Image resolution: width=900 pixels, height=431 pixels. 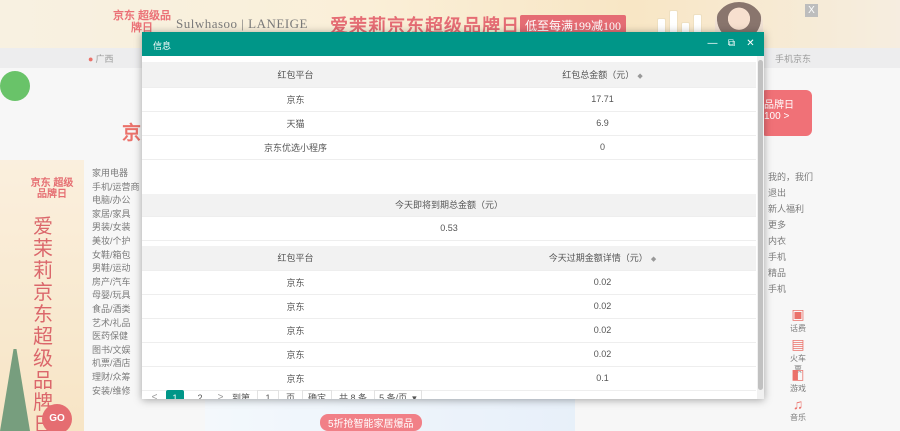 What do you see at coordinates (241, 396) in the screenshot?
I see `goto-label: 到第` at bounding box center [241, 396].